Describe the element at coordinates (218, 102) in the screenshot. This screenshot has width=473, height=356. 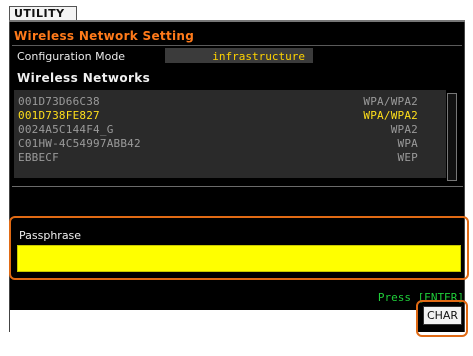
I see `network-row: 001D73D66C38 WPA/WPA2` at that location.